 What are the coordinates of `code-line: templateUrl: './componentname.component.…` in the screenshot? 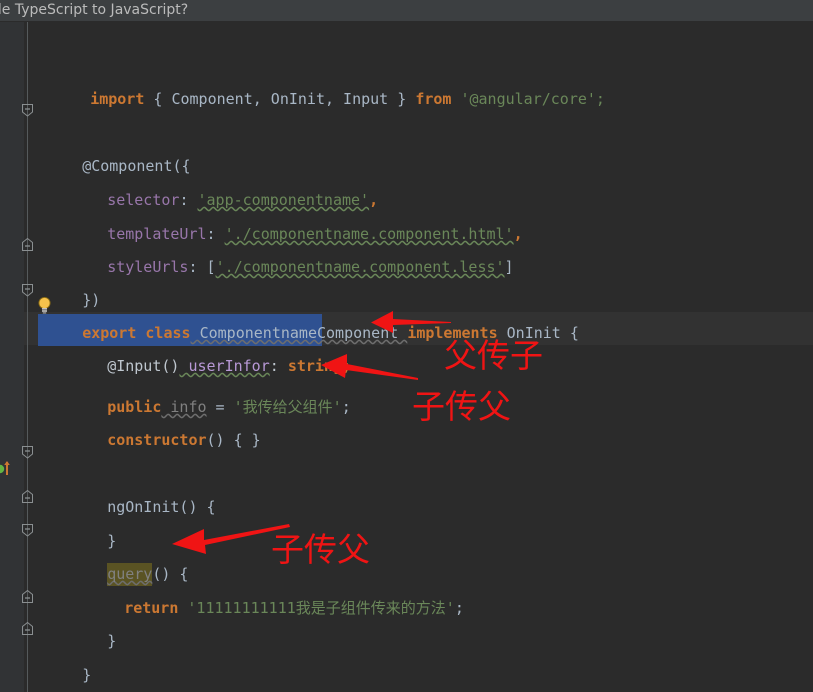 It's located at (406, 214).